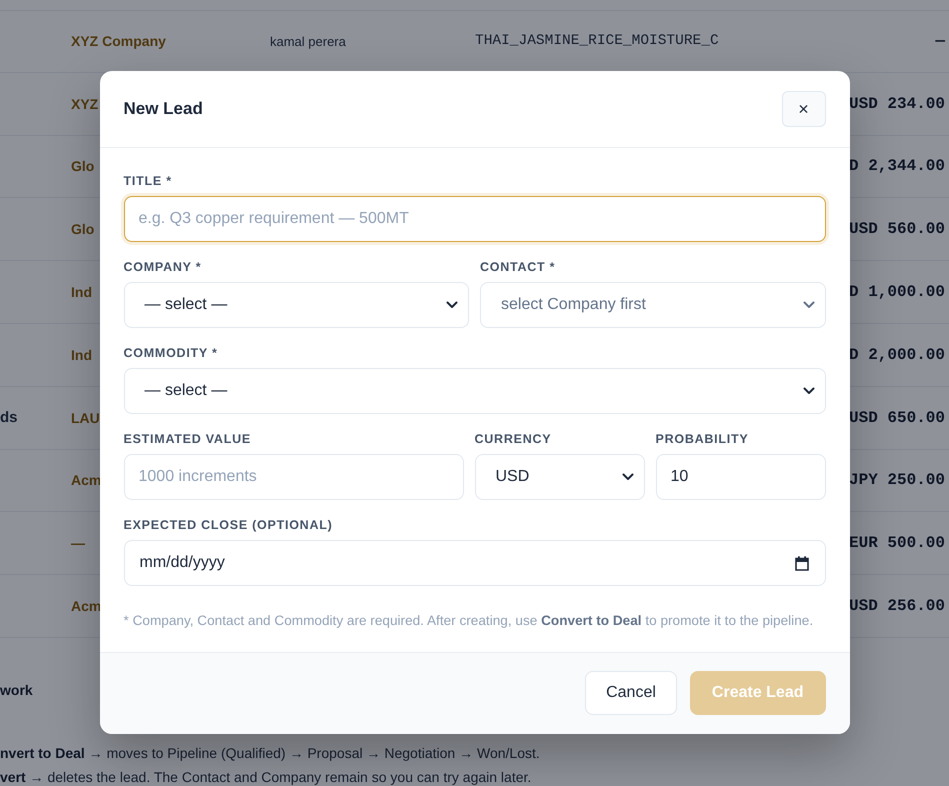 The width and height of the screenshot is (949, 786). I want to click on company-name: —, so click(78, 543).